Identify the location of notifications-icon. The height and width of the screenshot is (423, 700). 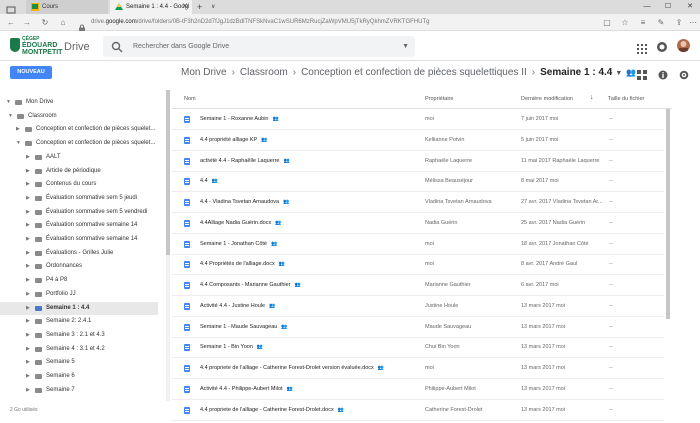
(662, 46).